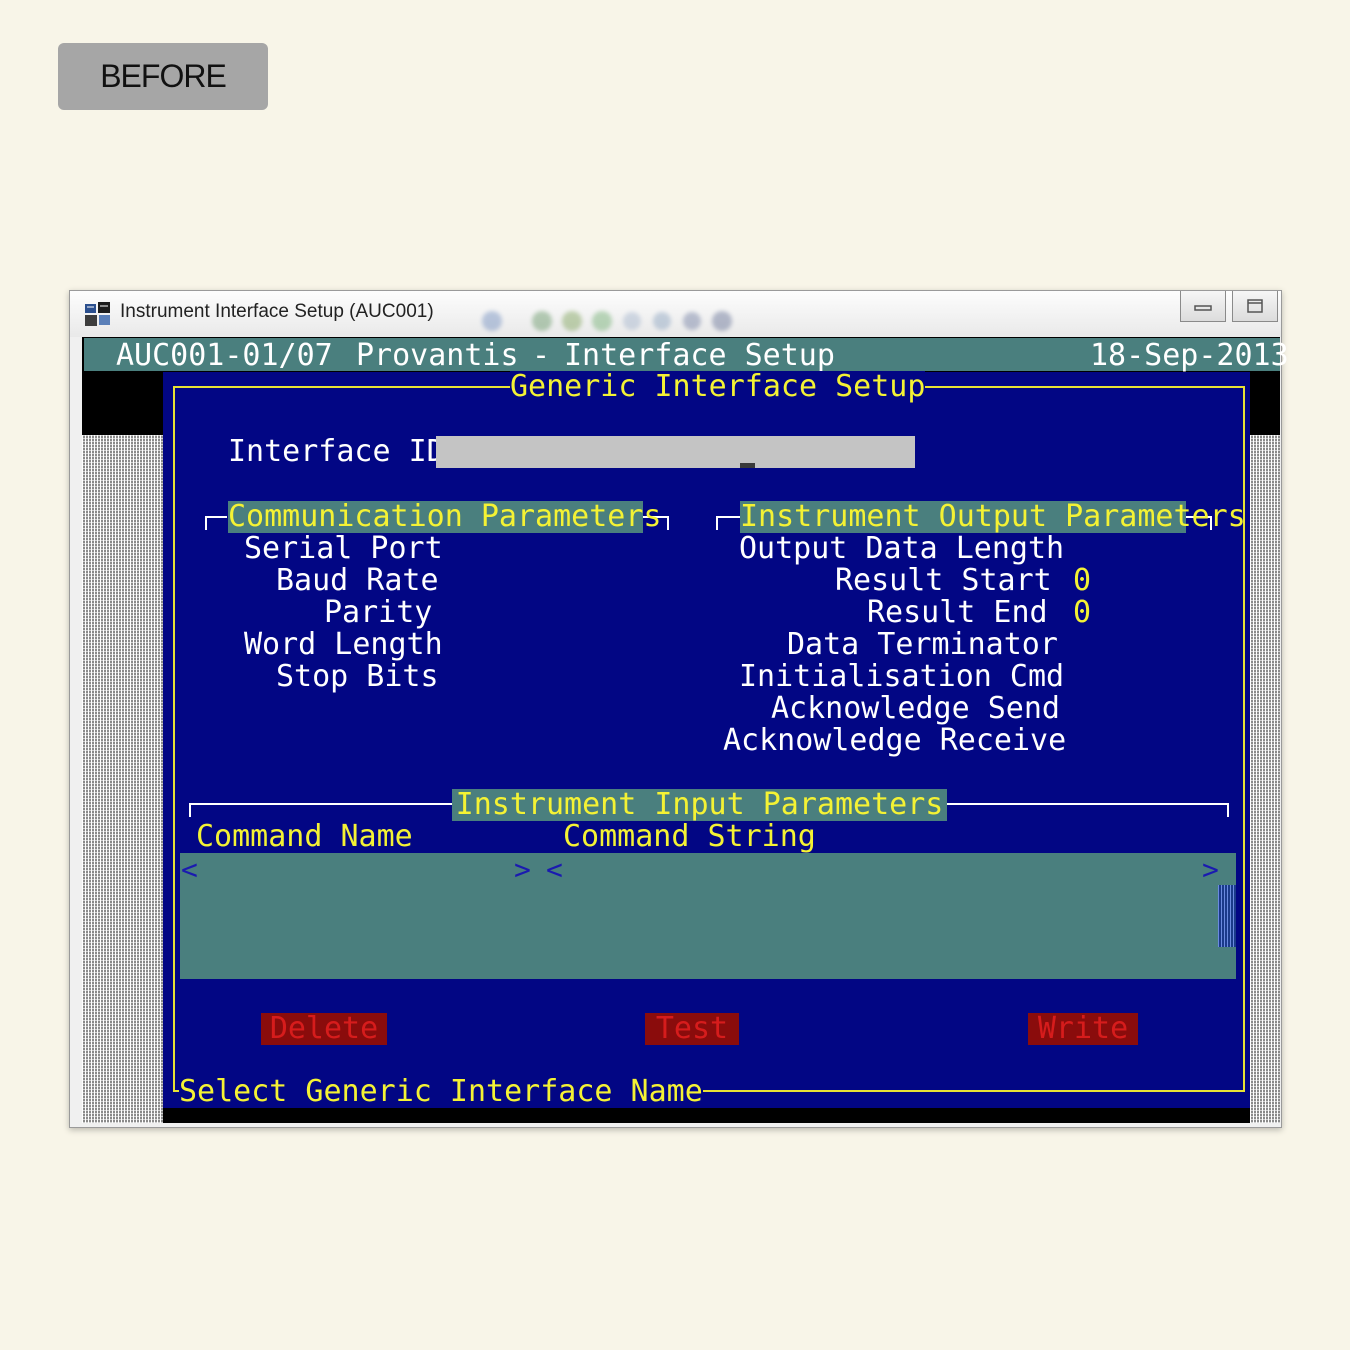  Describe the element at coordinates (607, 321) in the screenshot. I see `toolbar-icons-blurred` at that location.